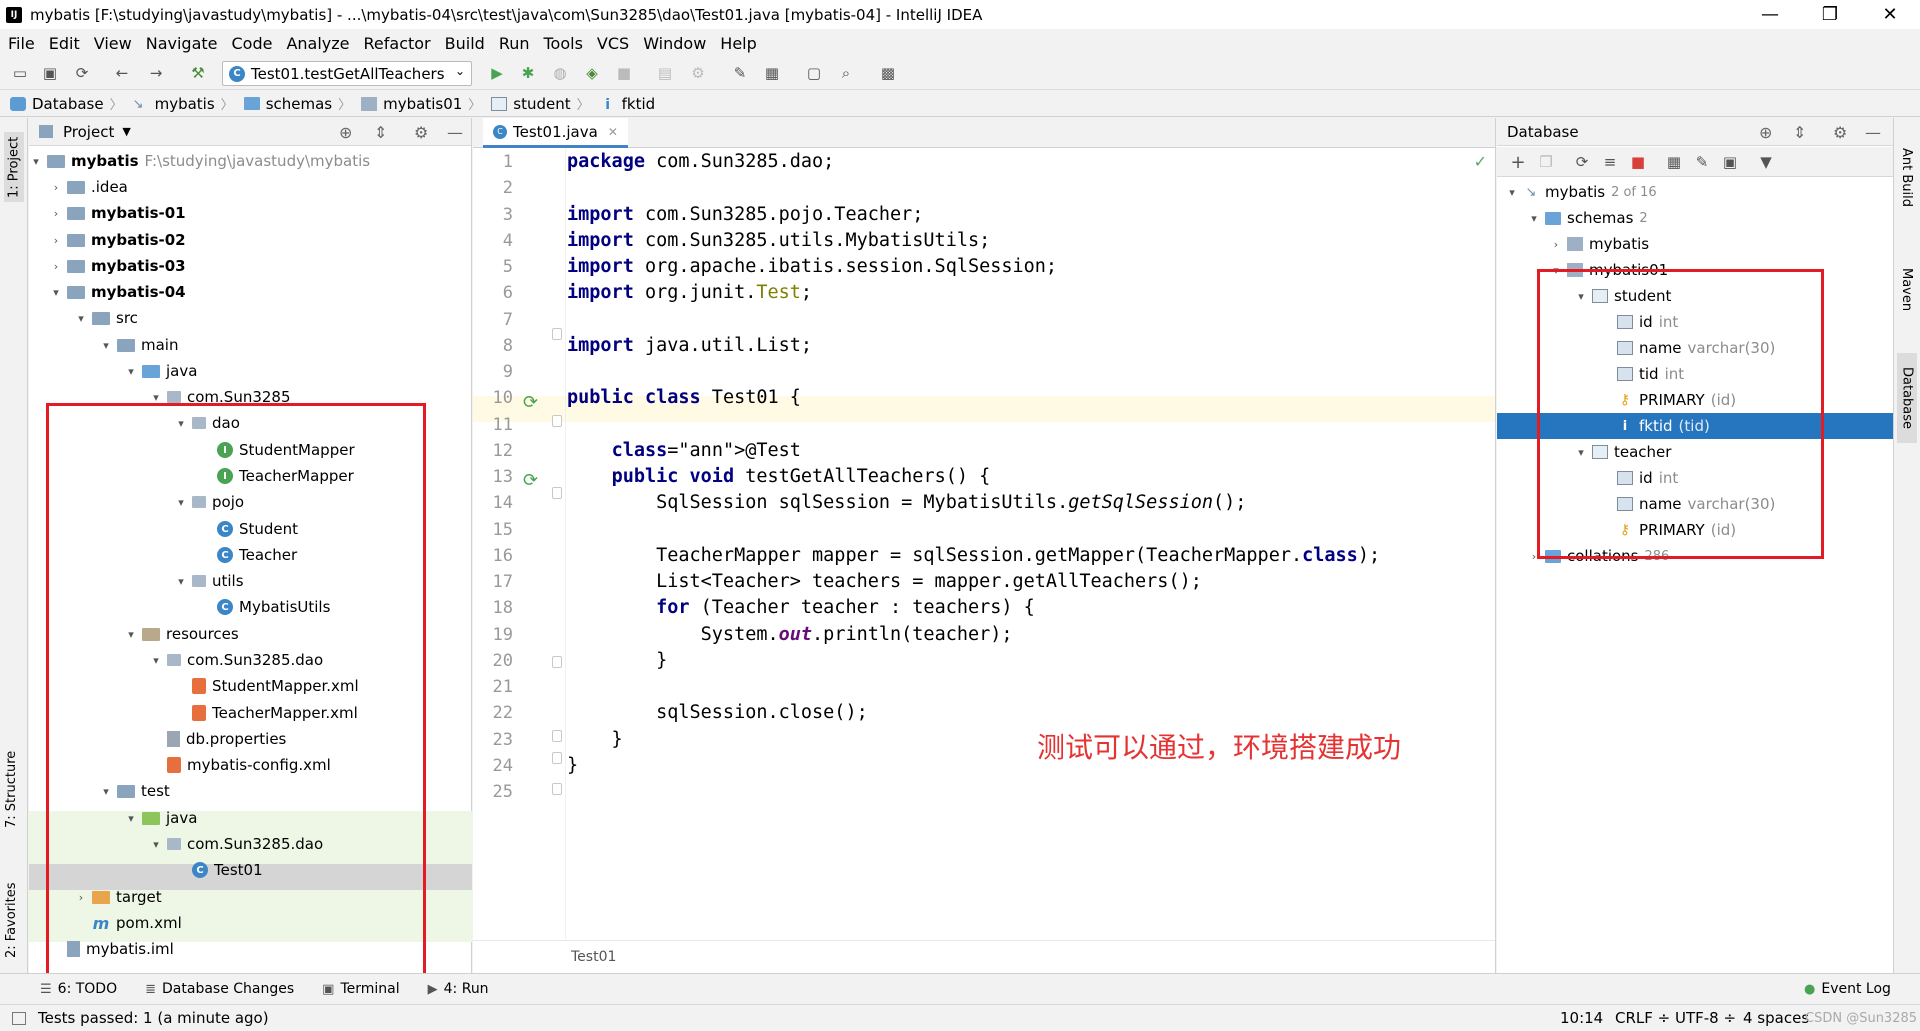  I want to click on vcs-icon: ⚙, so click(698, 73).